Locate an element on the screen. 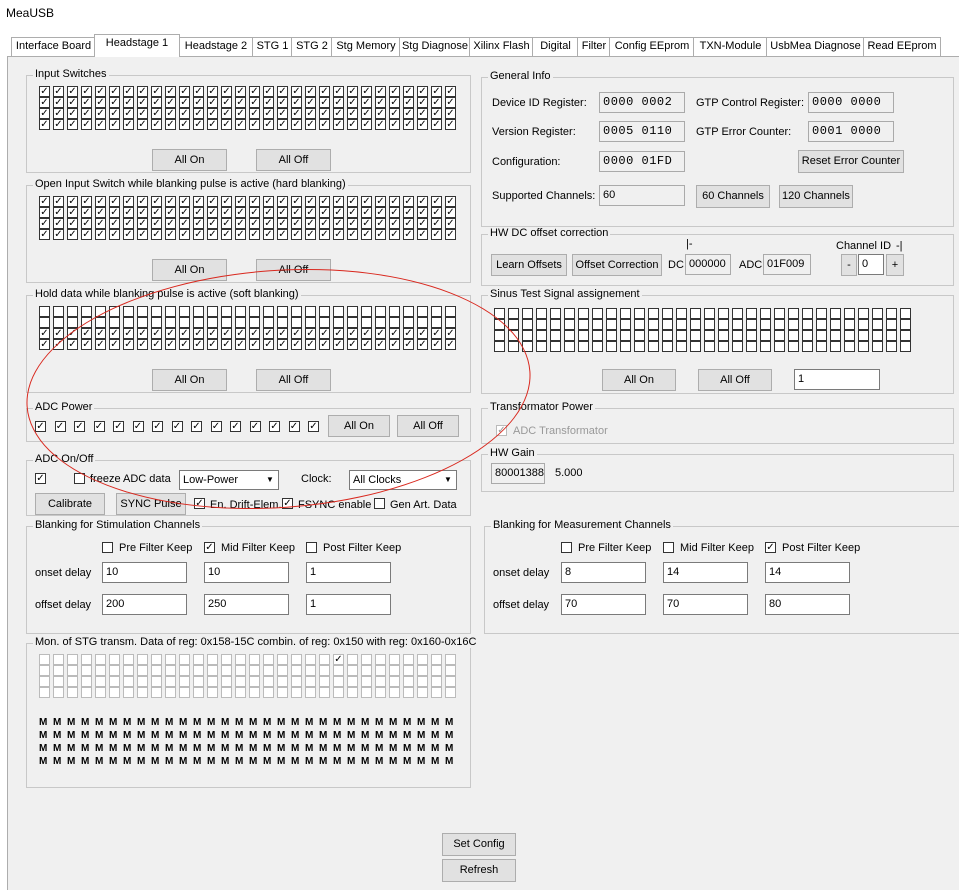 This screenshot has height=890, width=959. channel-decrement-button: - is located at coordinates (849, 265).